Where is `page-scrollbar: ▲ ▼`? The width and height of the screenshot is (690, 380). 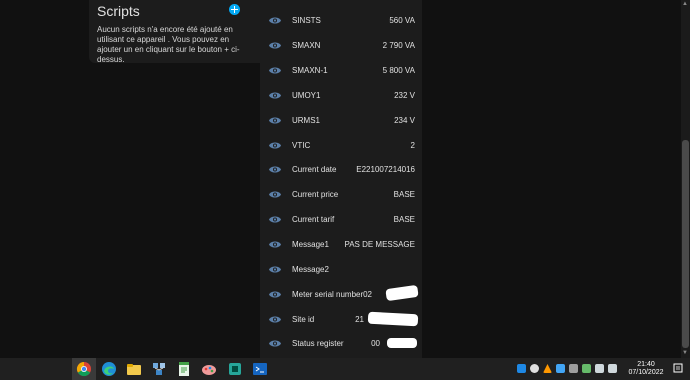 page-scrollbar: ▲ ▼ is located at coordinates (685, 179).